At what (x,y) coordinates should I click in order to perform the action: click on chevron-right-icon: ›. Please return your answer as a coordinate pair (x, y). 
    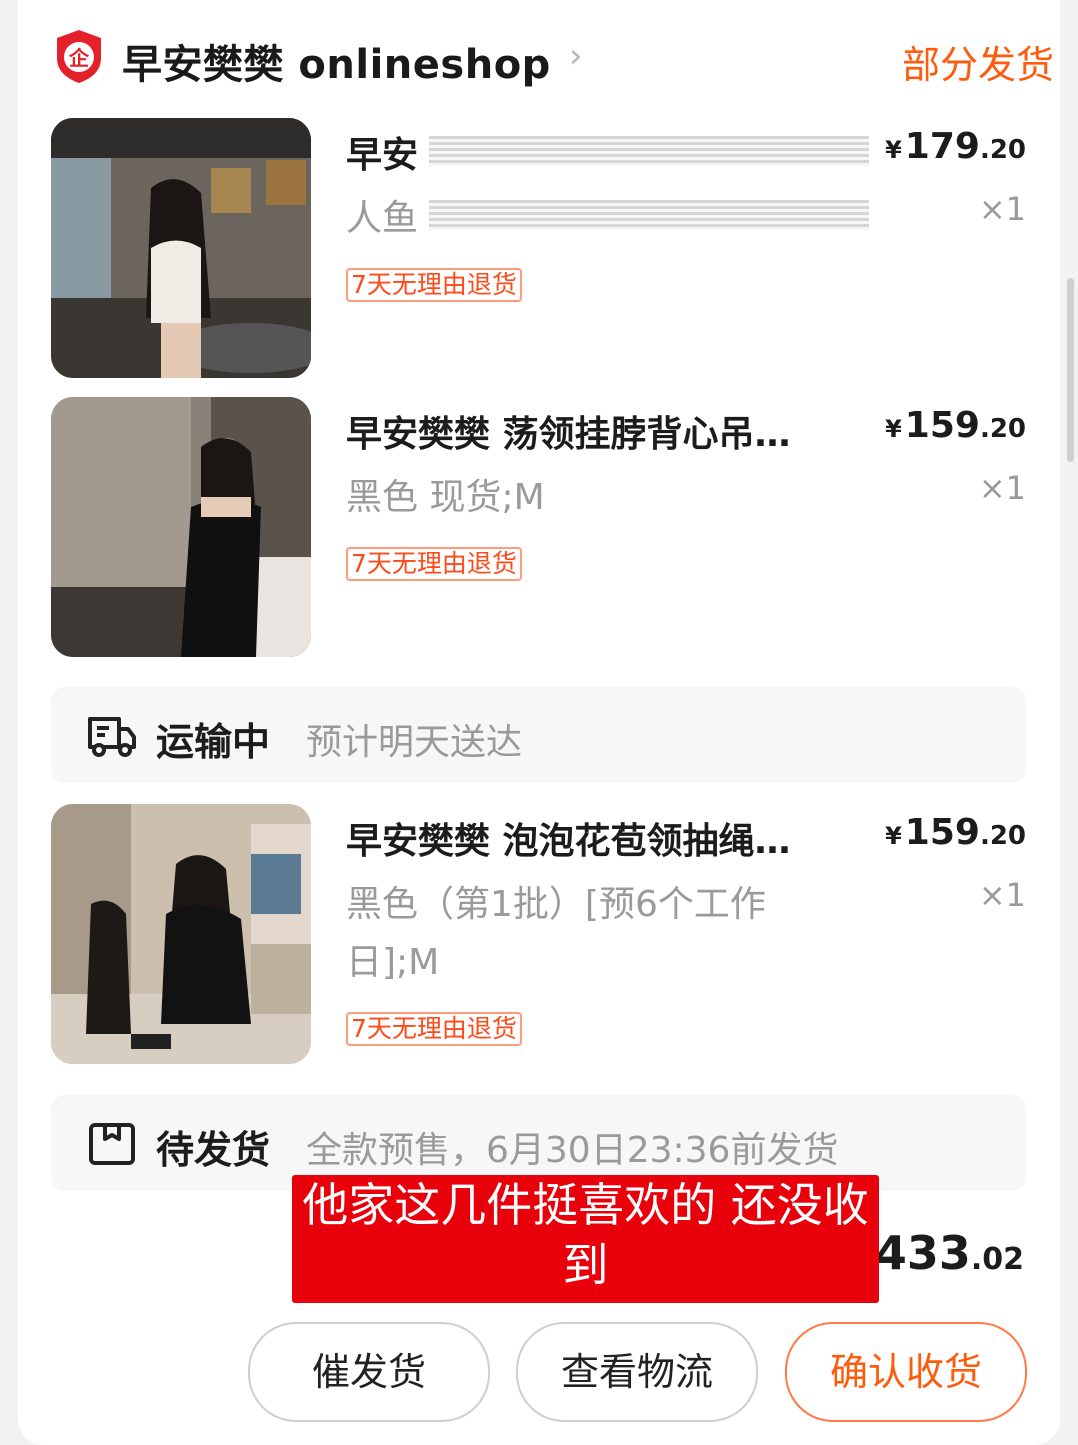
    Looking at the image, I should click on (576, 56).